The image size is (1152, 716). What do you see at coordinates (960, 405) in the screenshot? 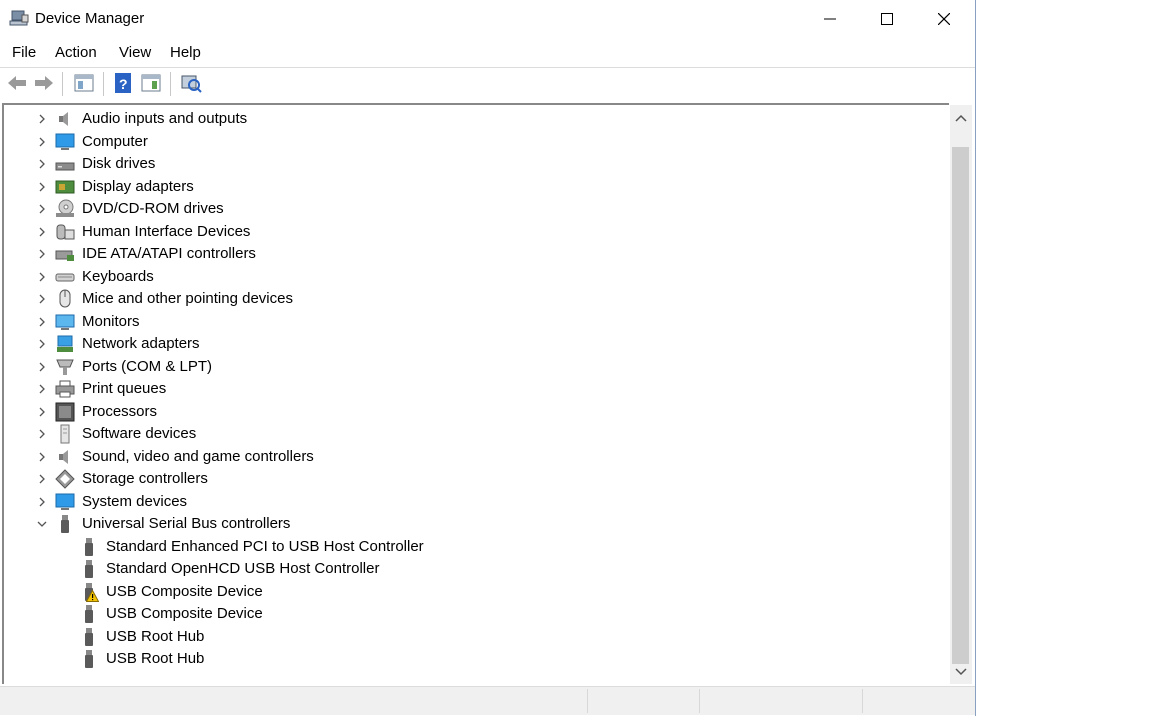
I see `scrollbar-thumb` at bounding box center [960, 405].